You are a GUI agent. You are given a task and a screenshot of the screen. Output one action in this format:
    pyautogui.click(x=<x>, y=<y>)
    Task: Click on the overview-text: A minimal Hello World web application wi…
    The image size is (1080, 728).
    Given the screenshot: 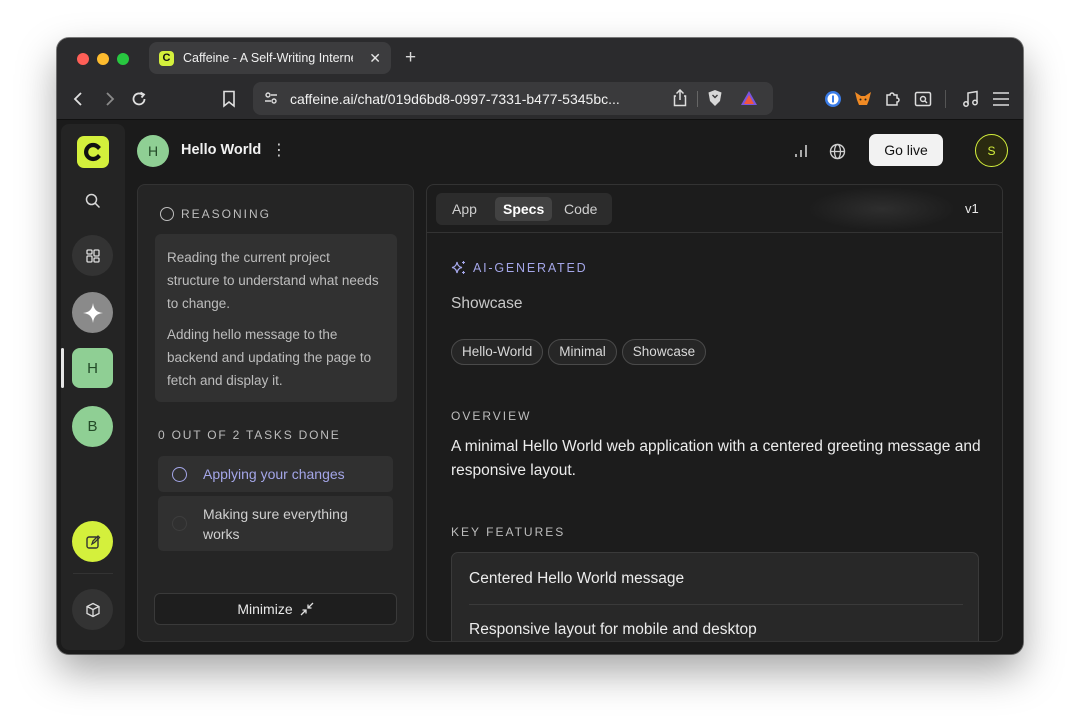 What is the action you would take?
    pyautogui.click(x=716, y=458)
    